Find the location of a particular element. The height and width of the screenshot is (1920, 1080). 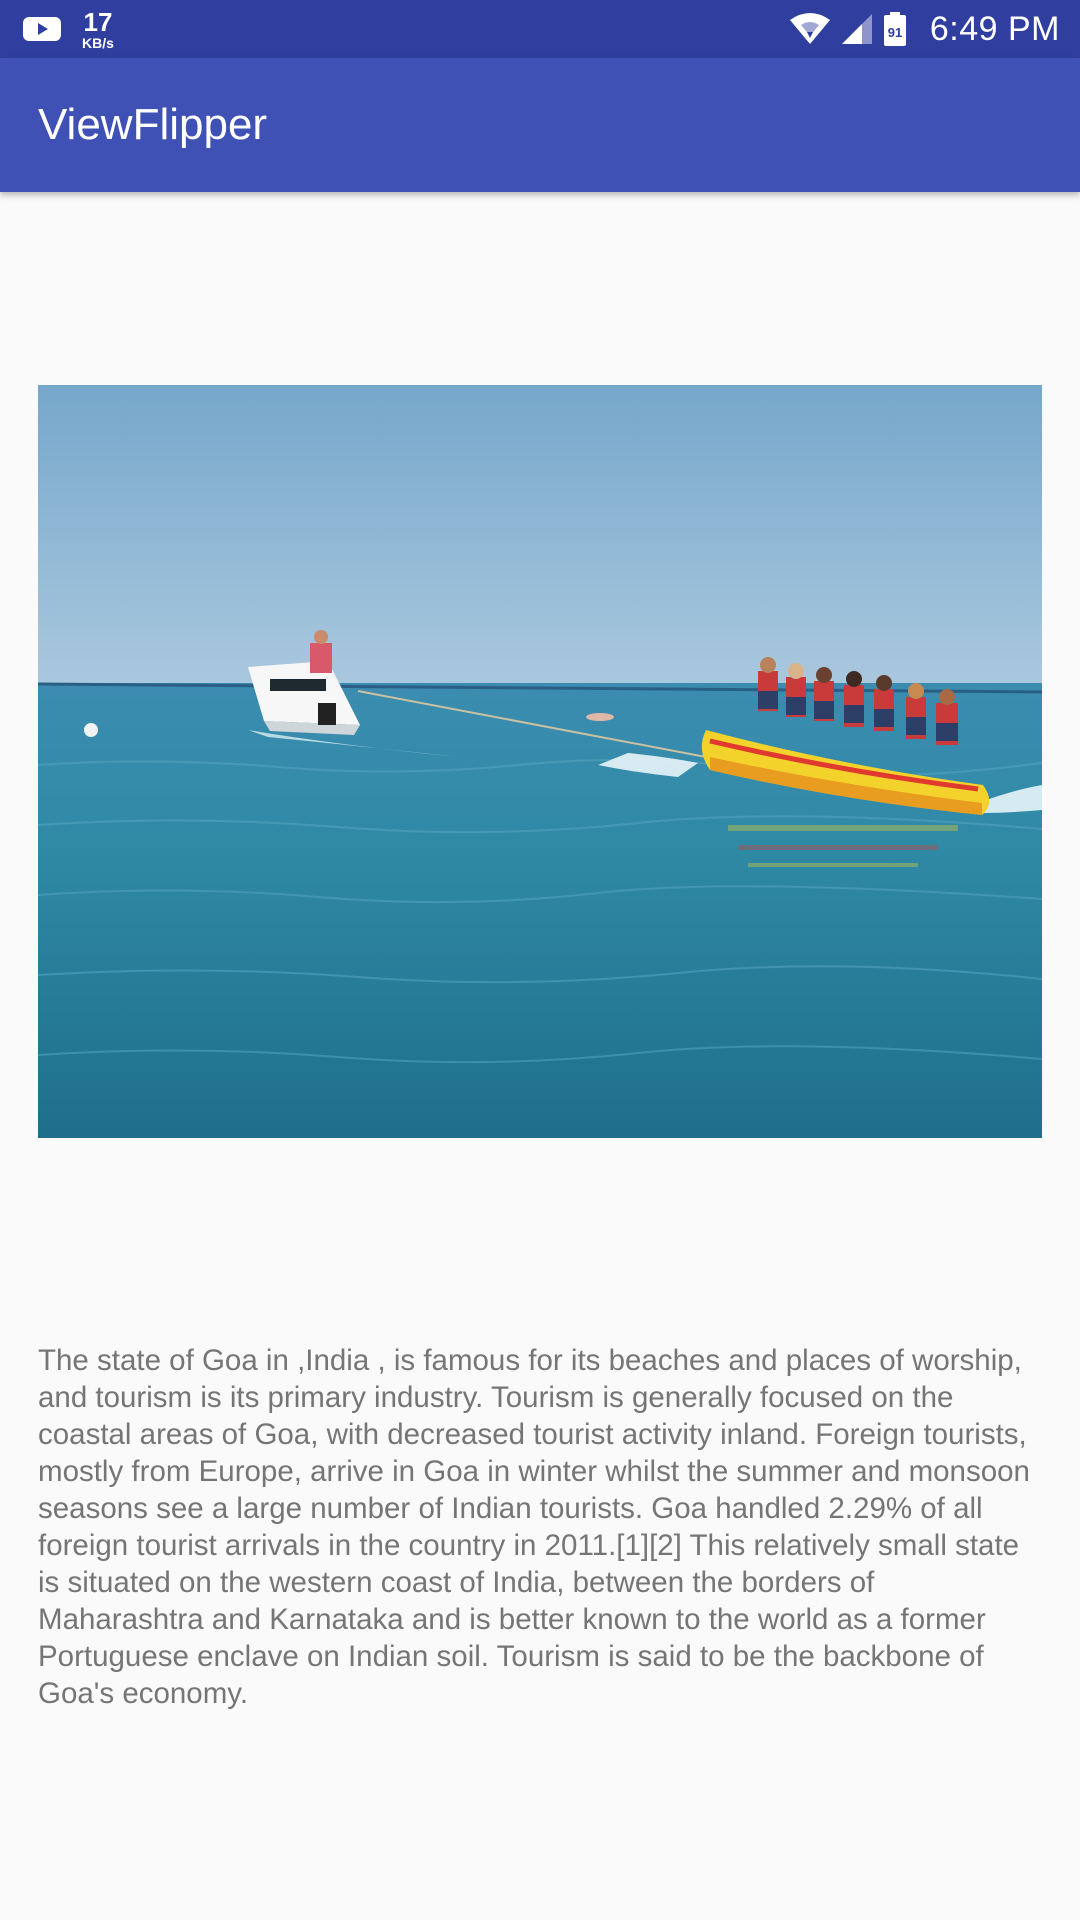

battery-level-label: 91 is located at coordinates (895, 32).